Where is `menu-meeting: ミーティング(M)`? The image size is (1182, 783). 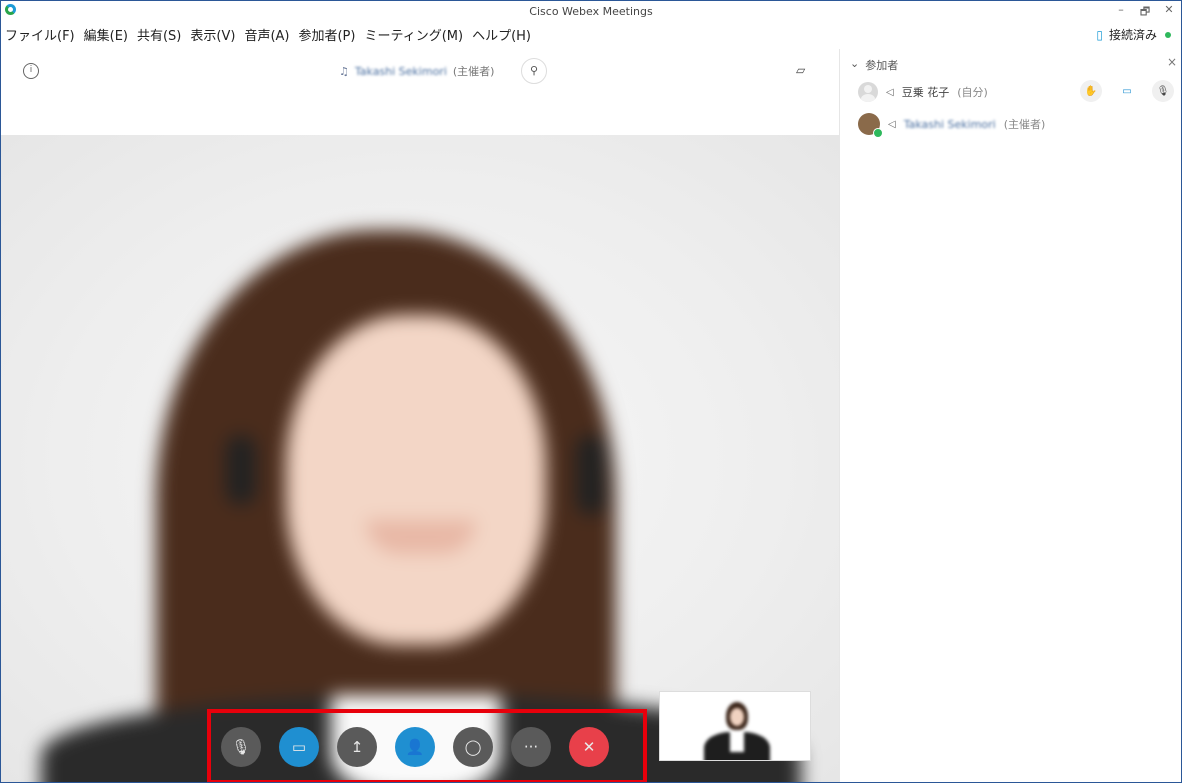
menu-meeting: ミーティング(M) is located at coordinates (413, 34).